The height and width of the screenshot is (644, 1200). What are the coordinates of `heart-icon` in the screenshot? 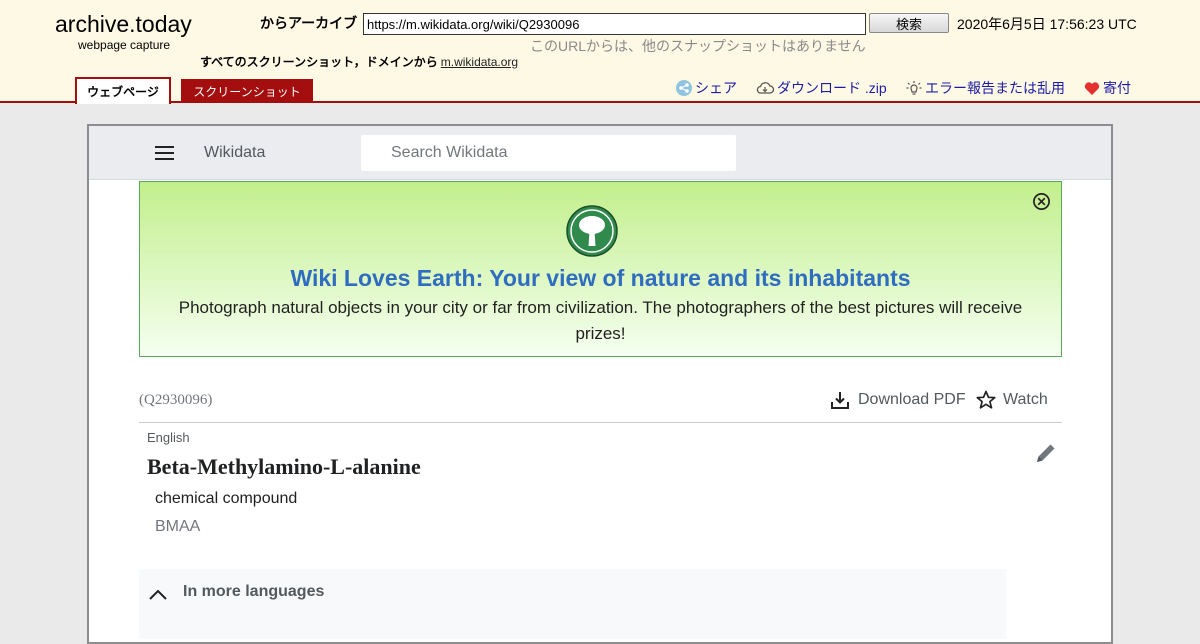 It's located at (1092, 88).